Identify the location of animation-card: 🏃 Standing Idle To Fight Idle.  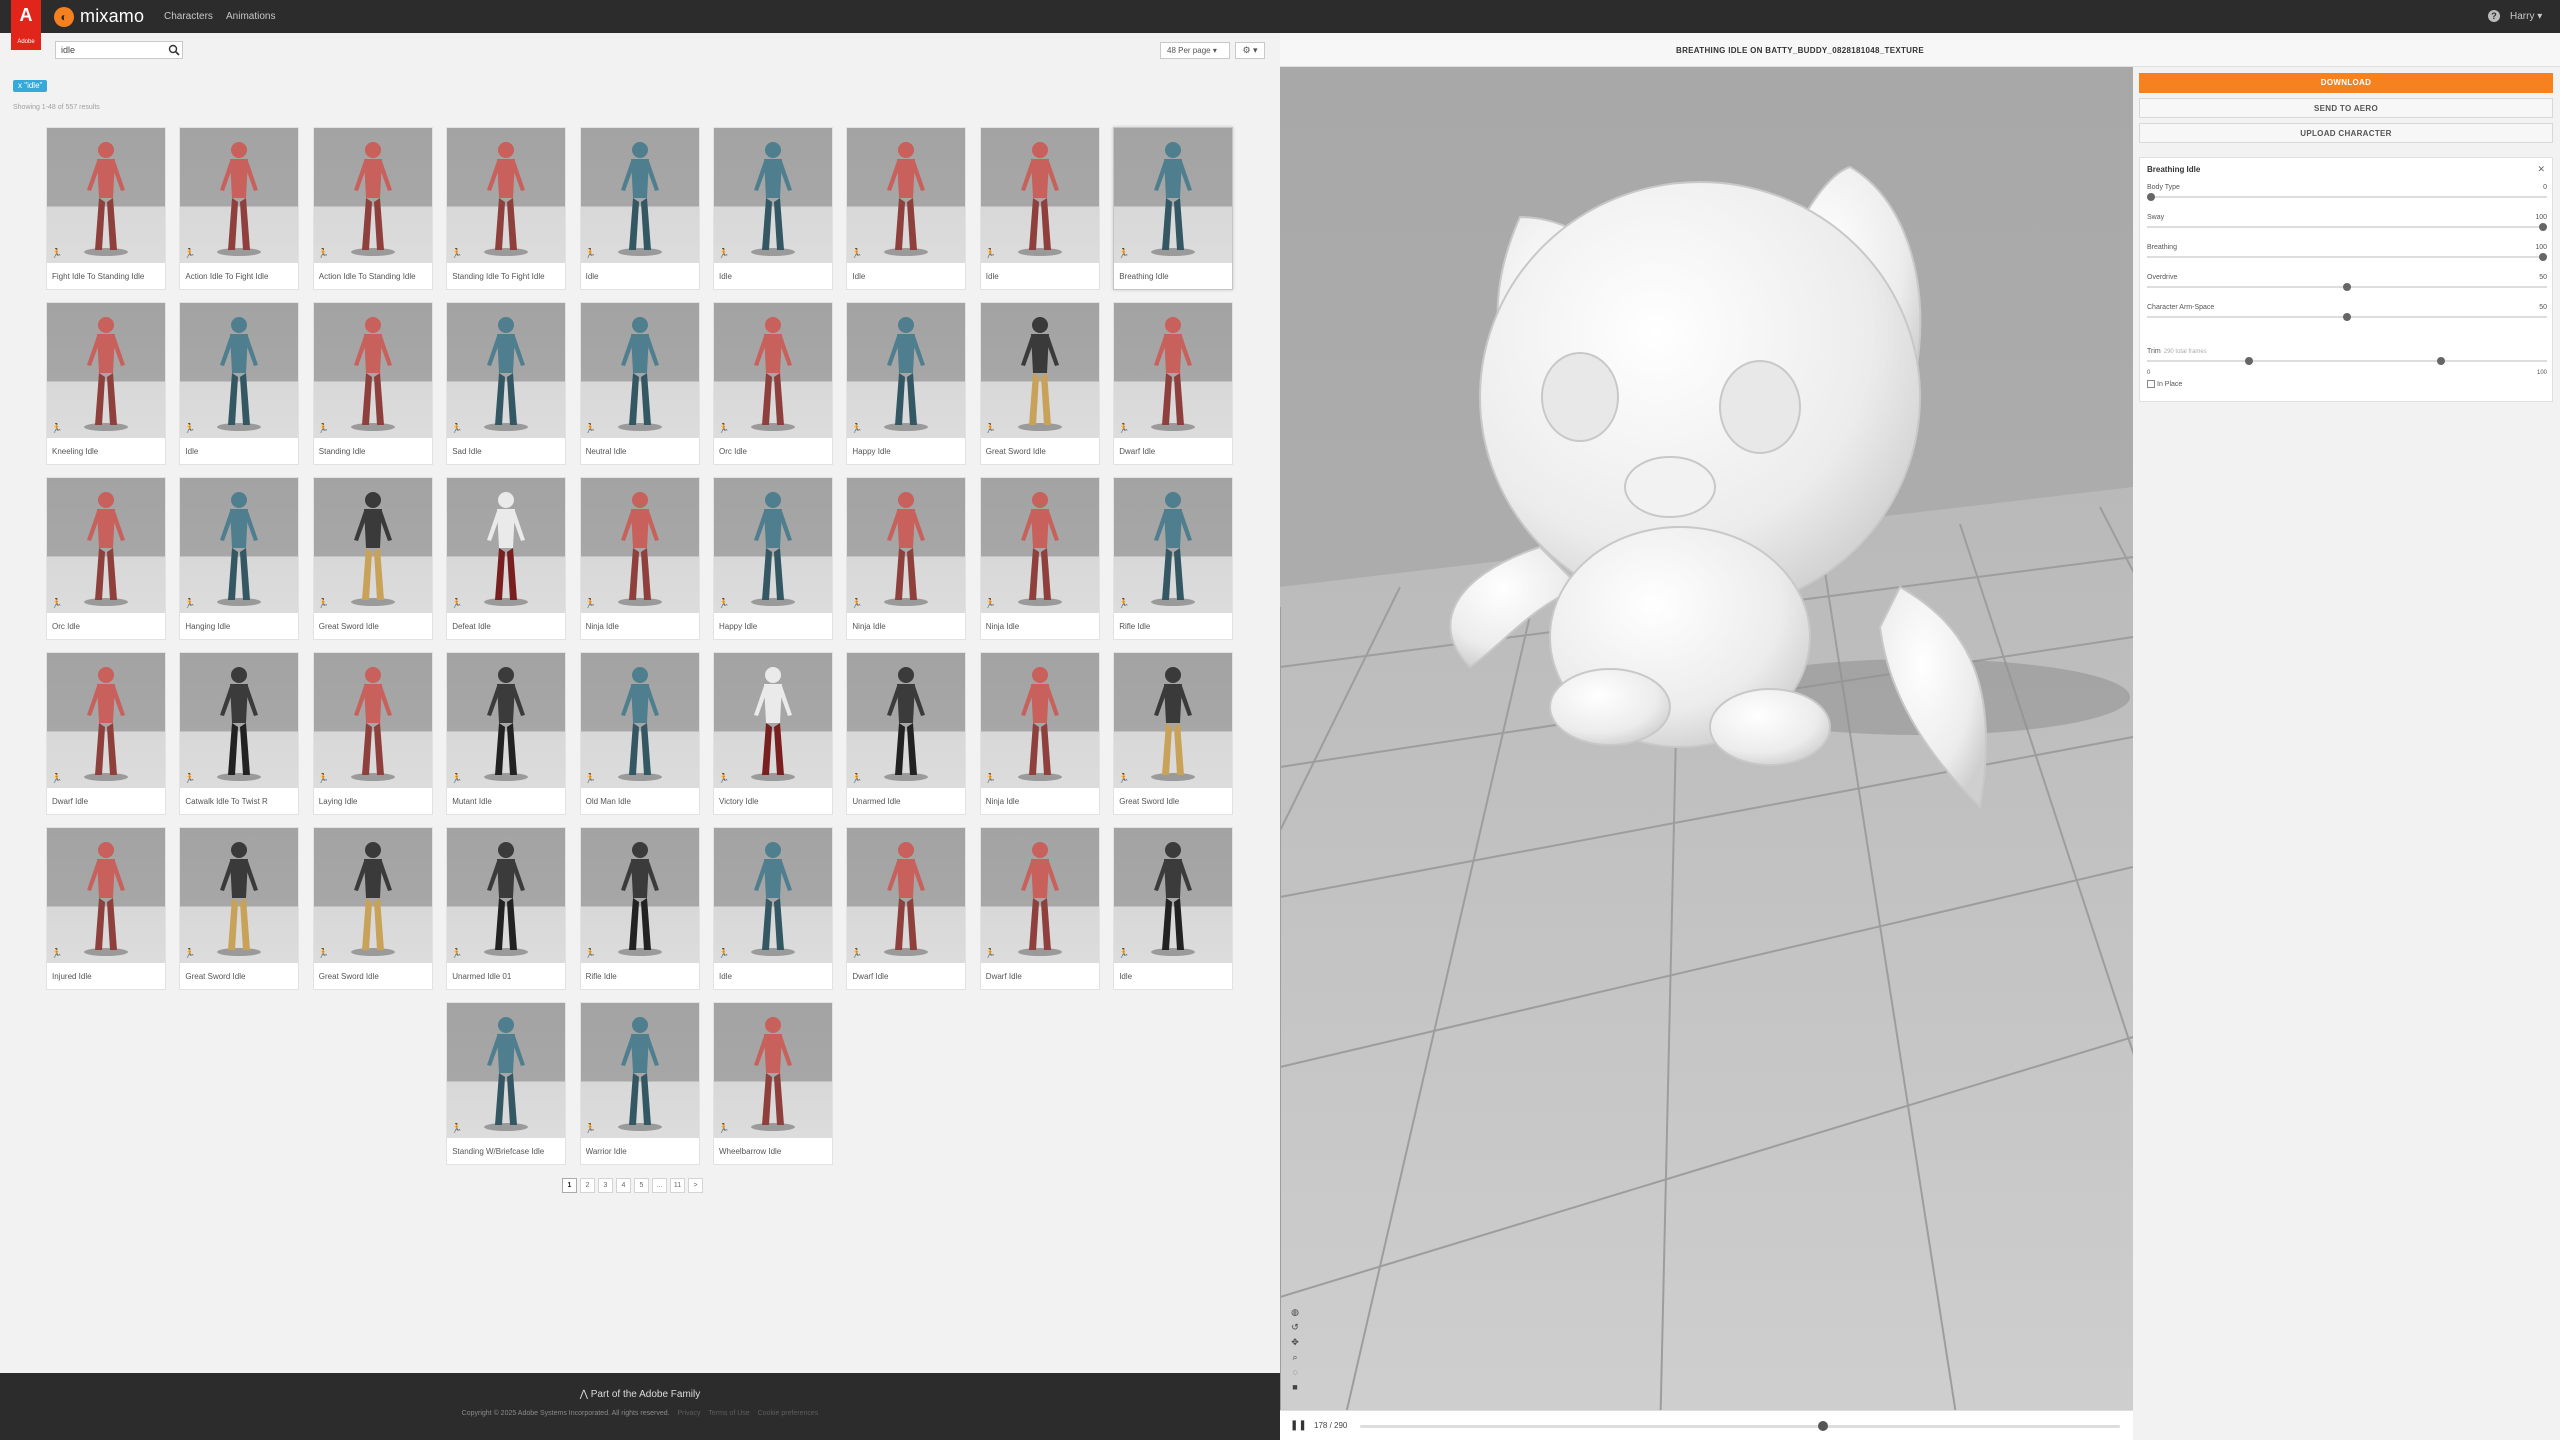
(506, 208).